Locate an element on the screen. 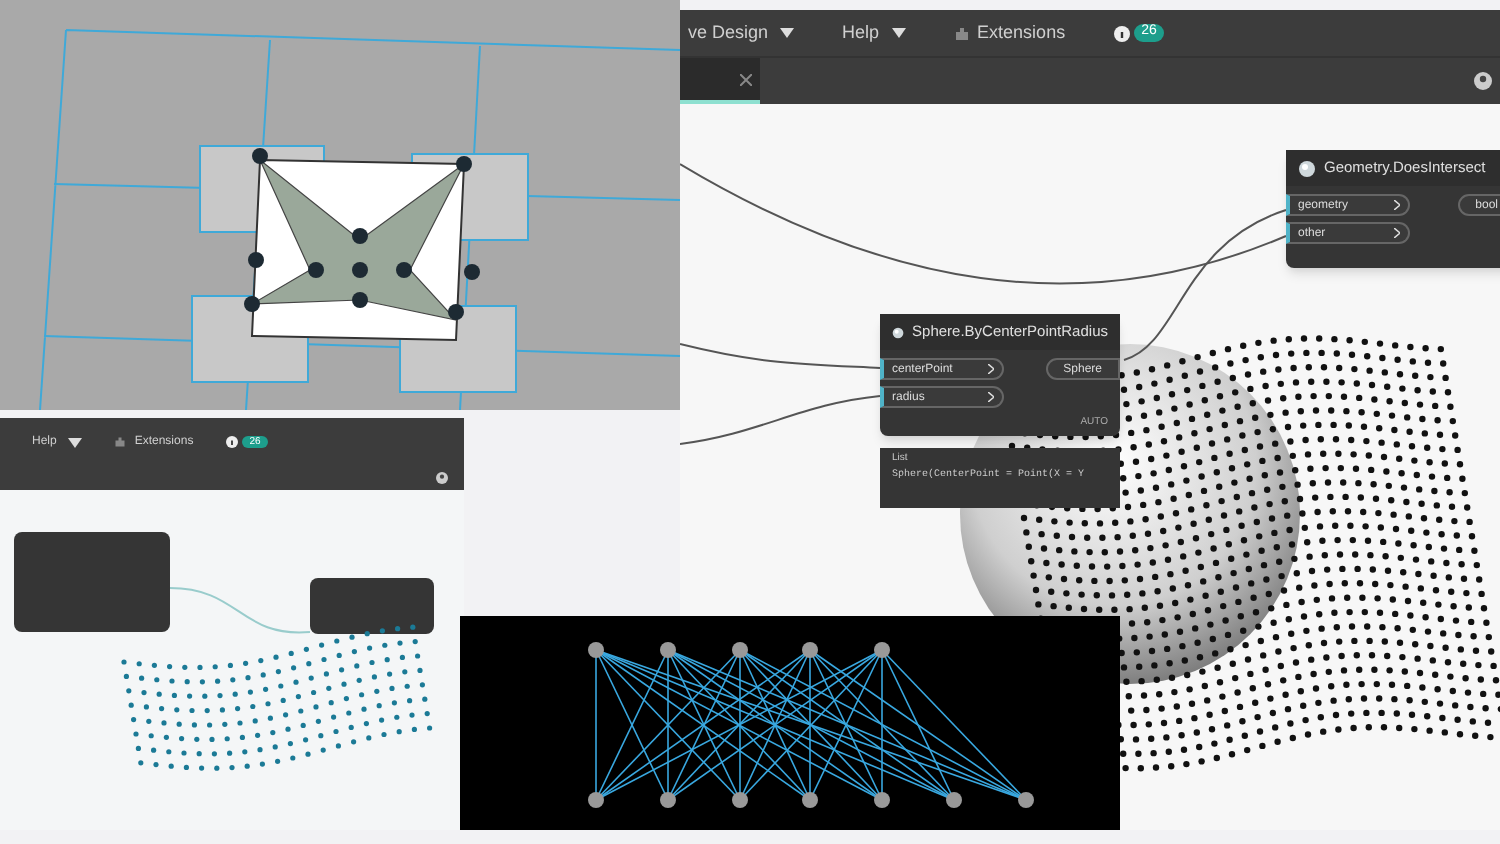 The width and height of the screenshot is (1500, 844). menu-item: Help is located at coordinates (874, 33).